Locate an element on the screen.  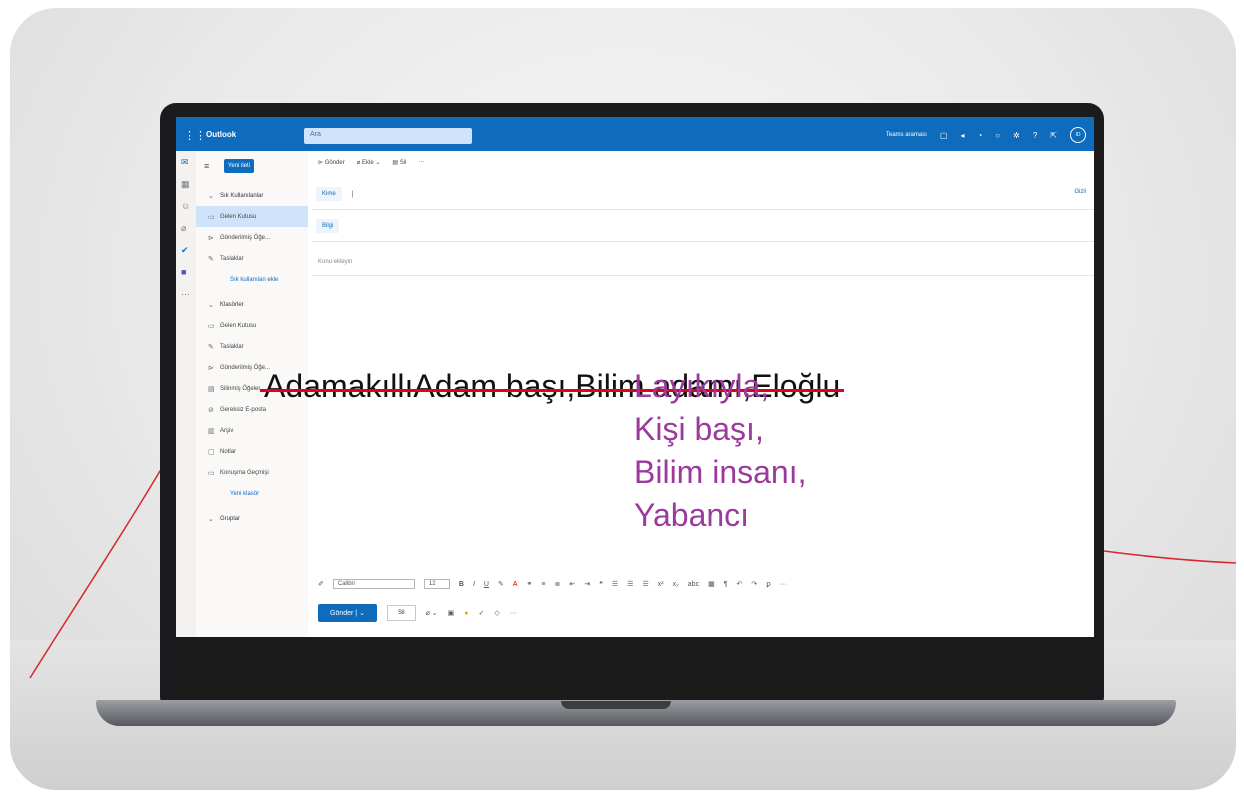
quote-icon: ❝ is located at coordinates (601, 584).